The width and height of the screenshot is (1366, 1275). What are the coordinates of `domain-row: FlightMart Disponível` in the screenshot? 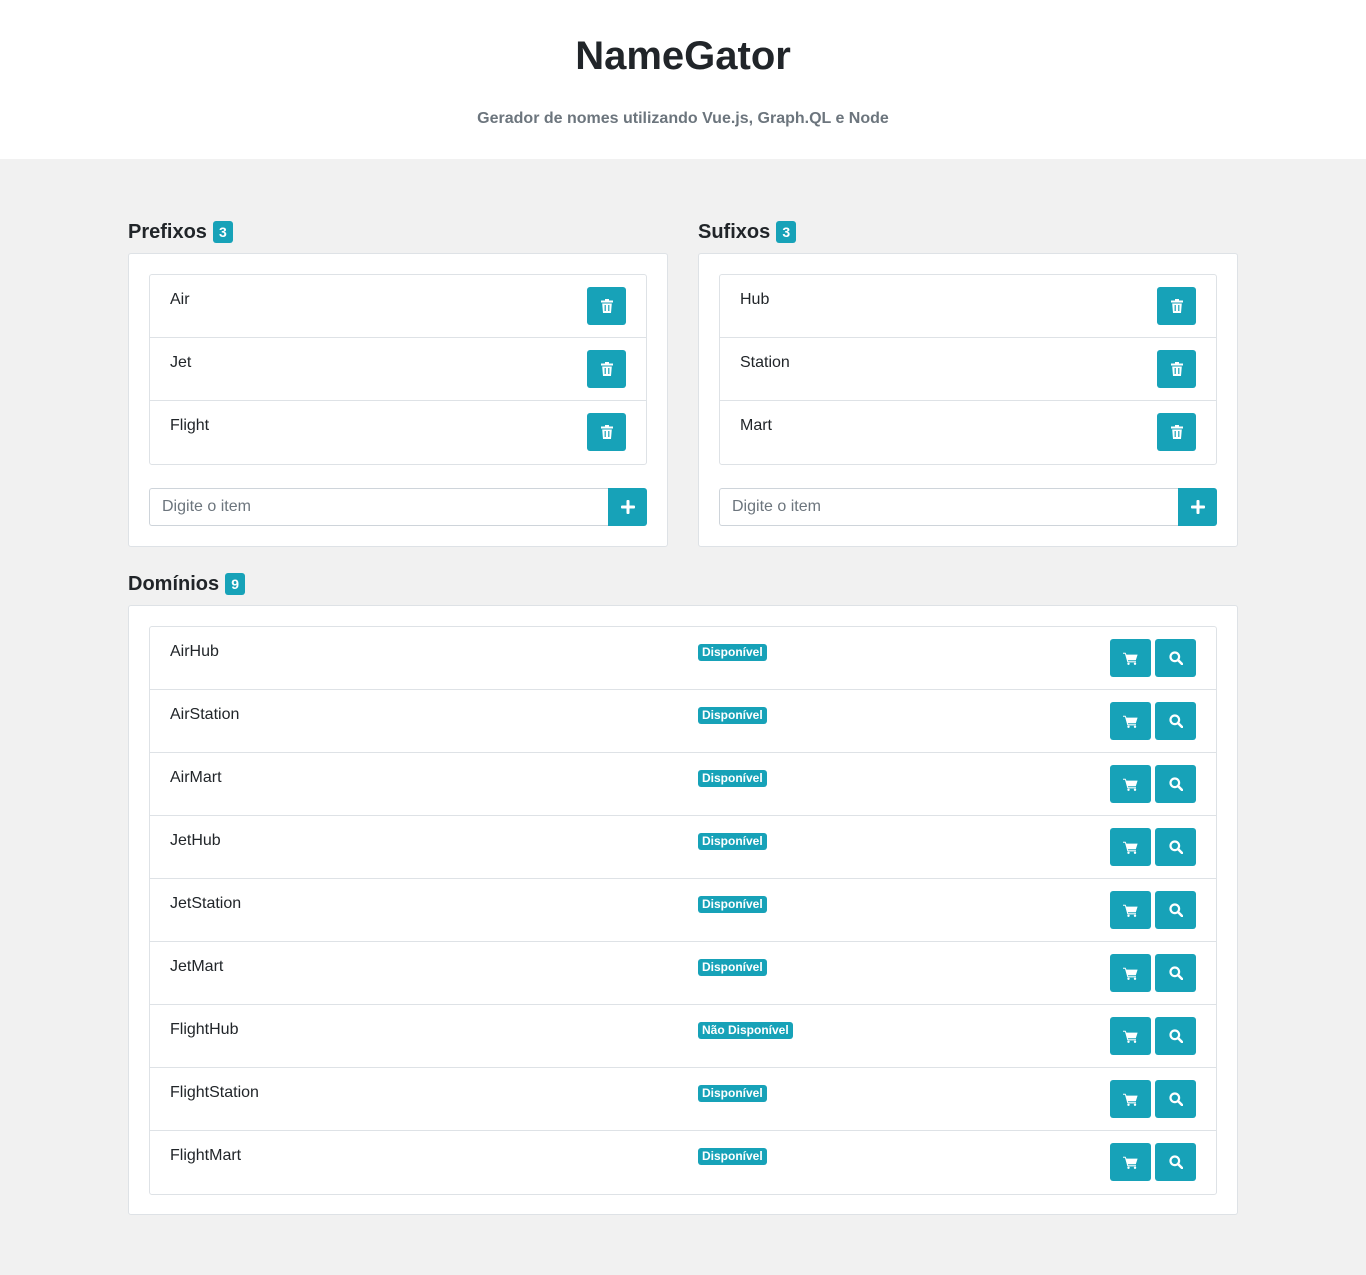 It's located at (683, 1162).